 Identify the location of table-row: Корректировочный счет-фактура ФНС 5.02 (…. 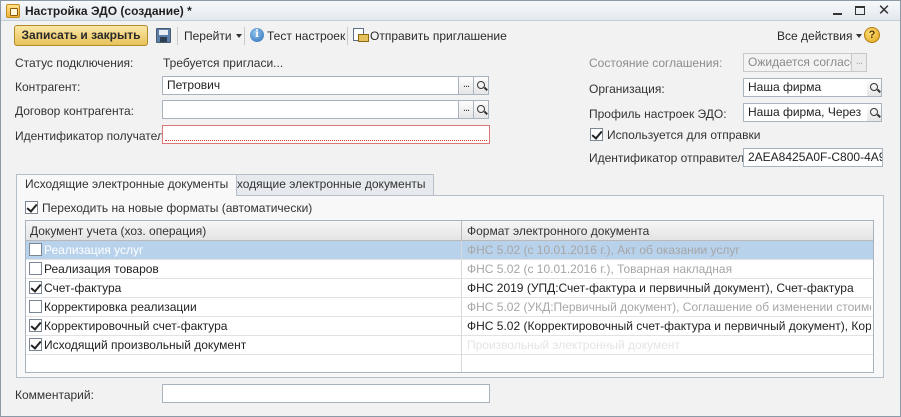
(449, 326).